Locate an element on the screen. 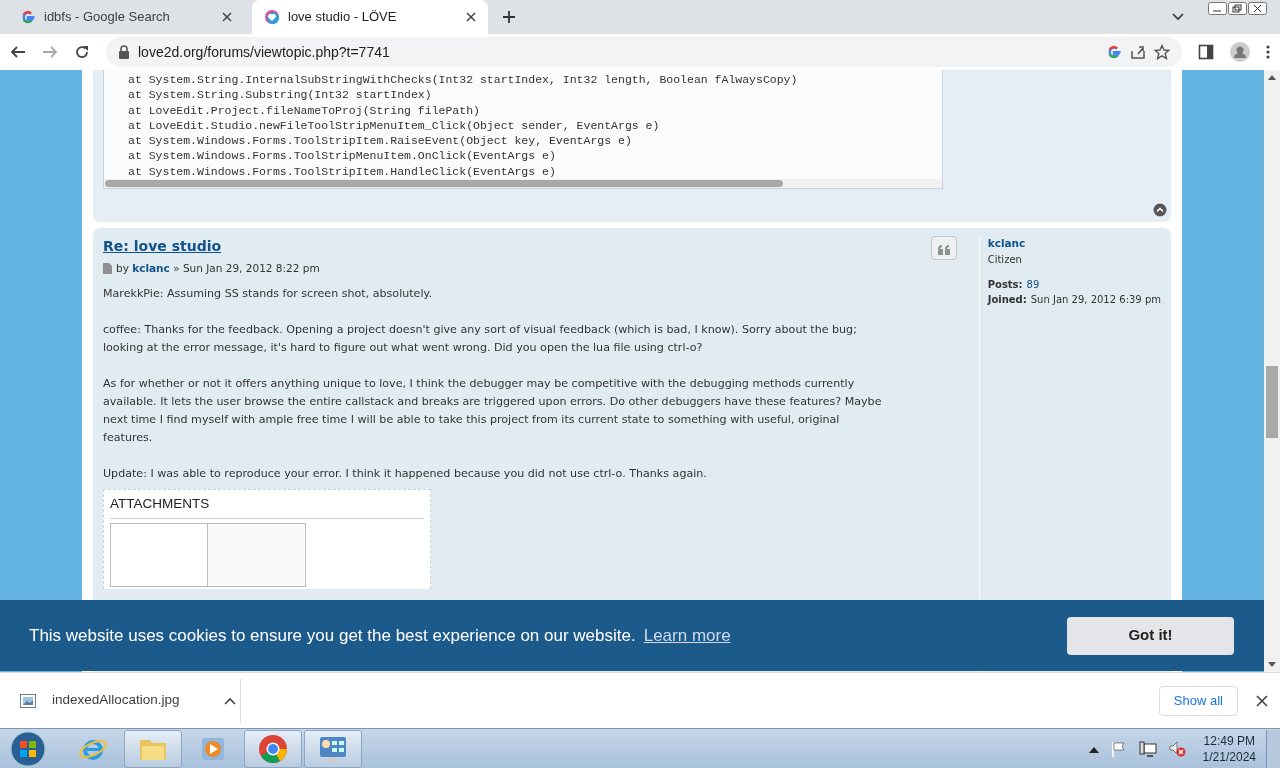 The width and height of the screenshot is (1280, 768). chevron-down-icon is located at coordinates (1178, 17).